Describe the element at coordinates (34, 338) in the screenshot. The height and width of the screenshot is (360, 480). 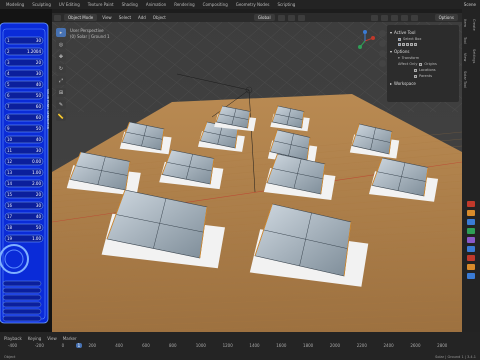
I see `keying-menu: Keying` at that location.